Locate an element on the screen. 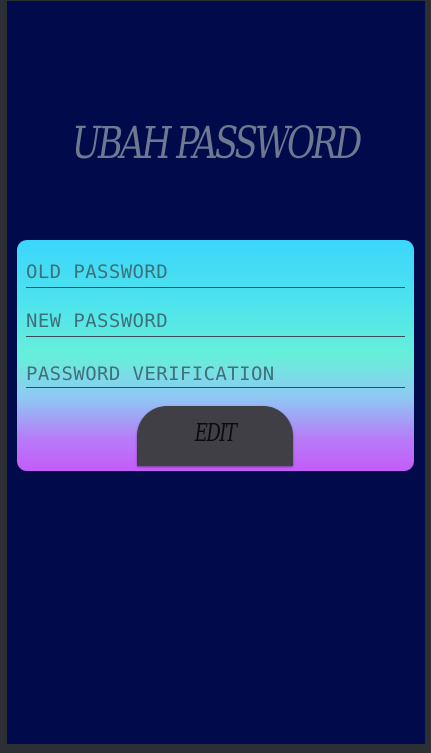 The height and width of the screenshot is (753, 431). old-password-field: OLD PASSWORD is located at coordinates (215, 272).